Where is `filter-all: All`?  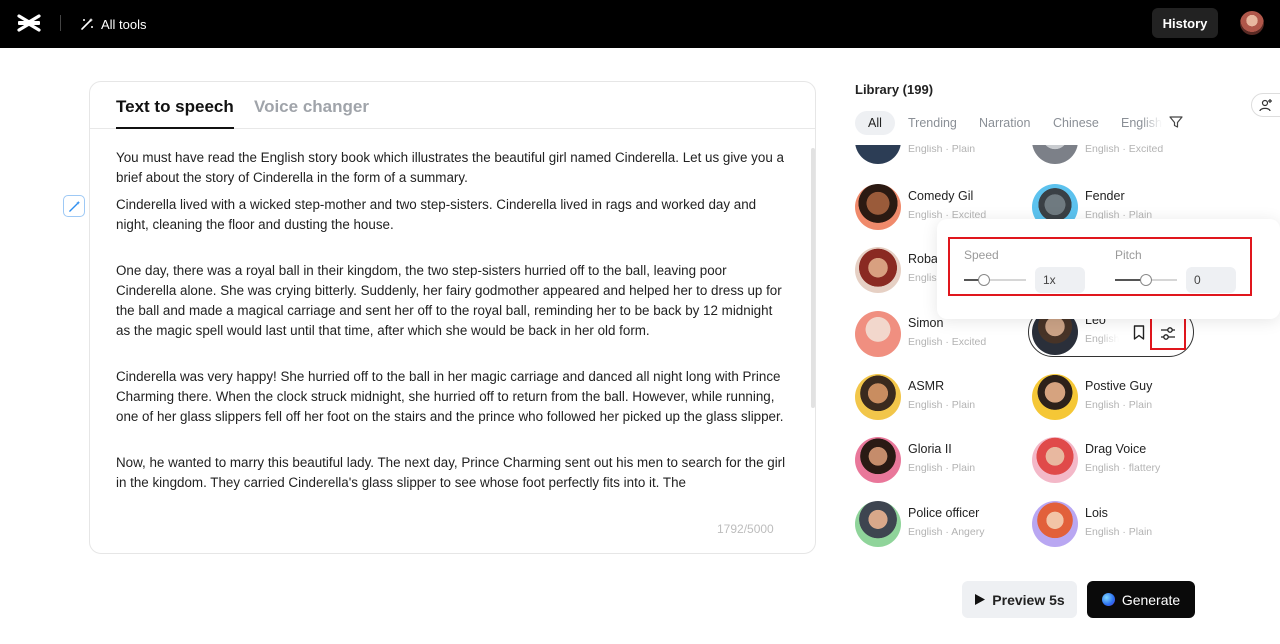 filter-all: All is located at coordinates (875, 123).